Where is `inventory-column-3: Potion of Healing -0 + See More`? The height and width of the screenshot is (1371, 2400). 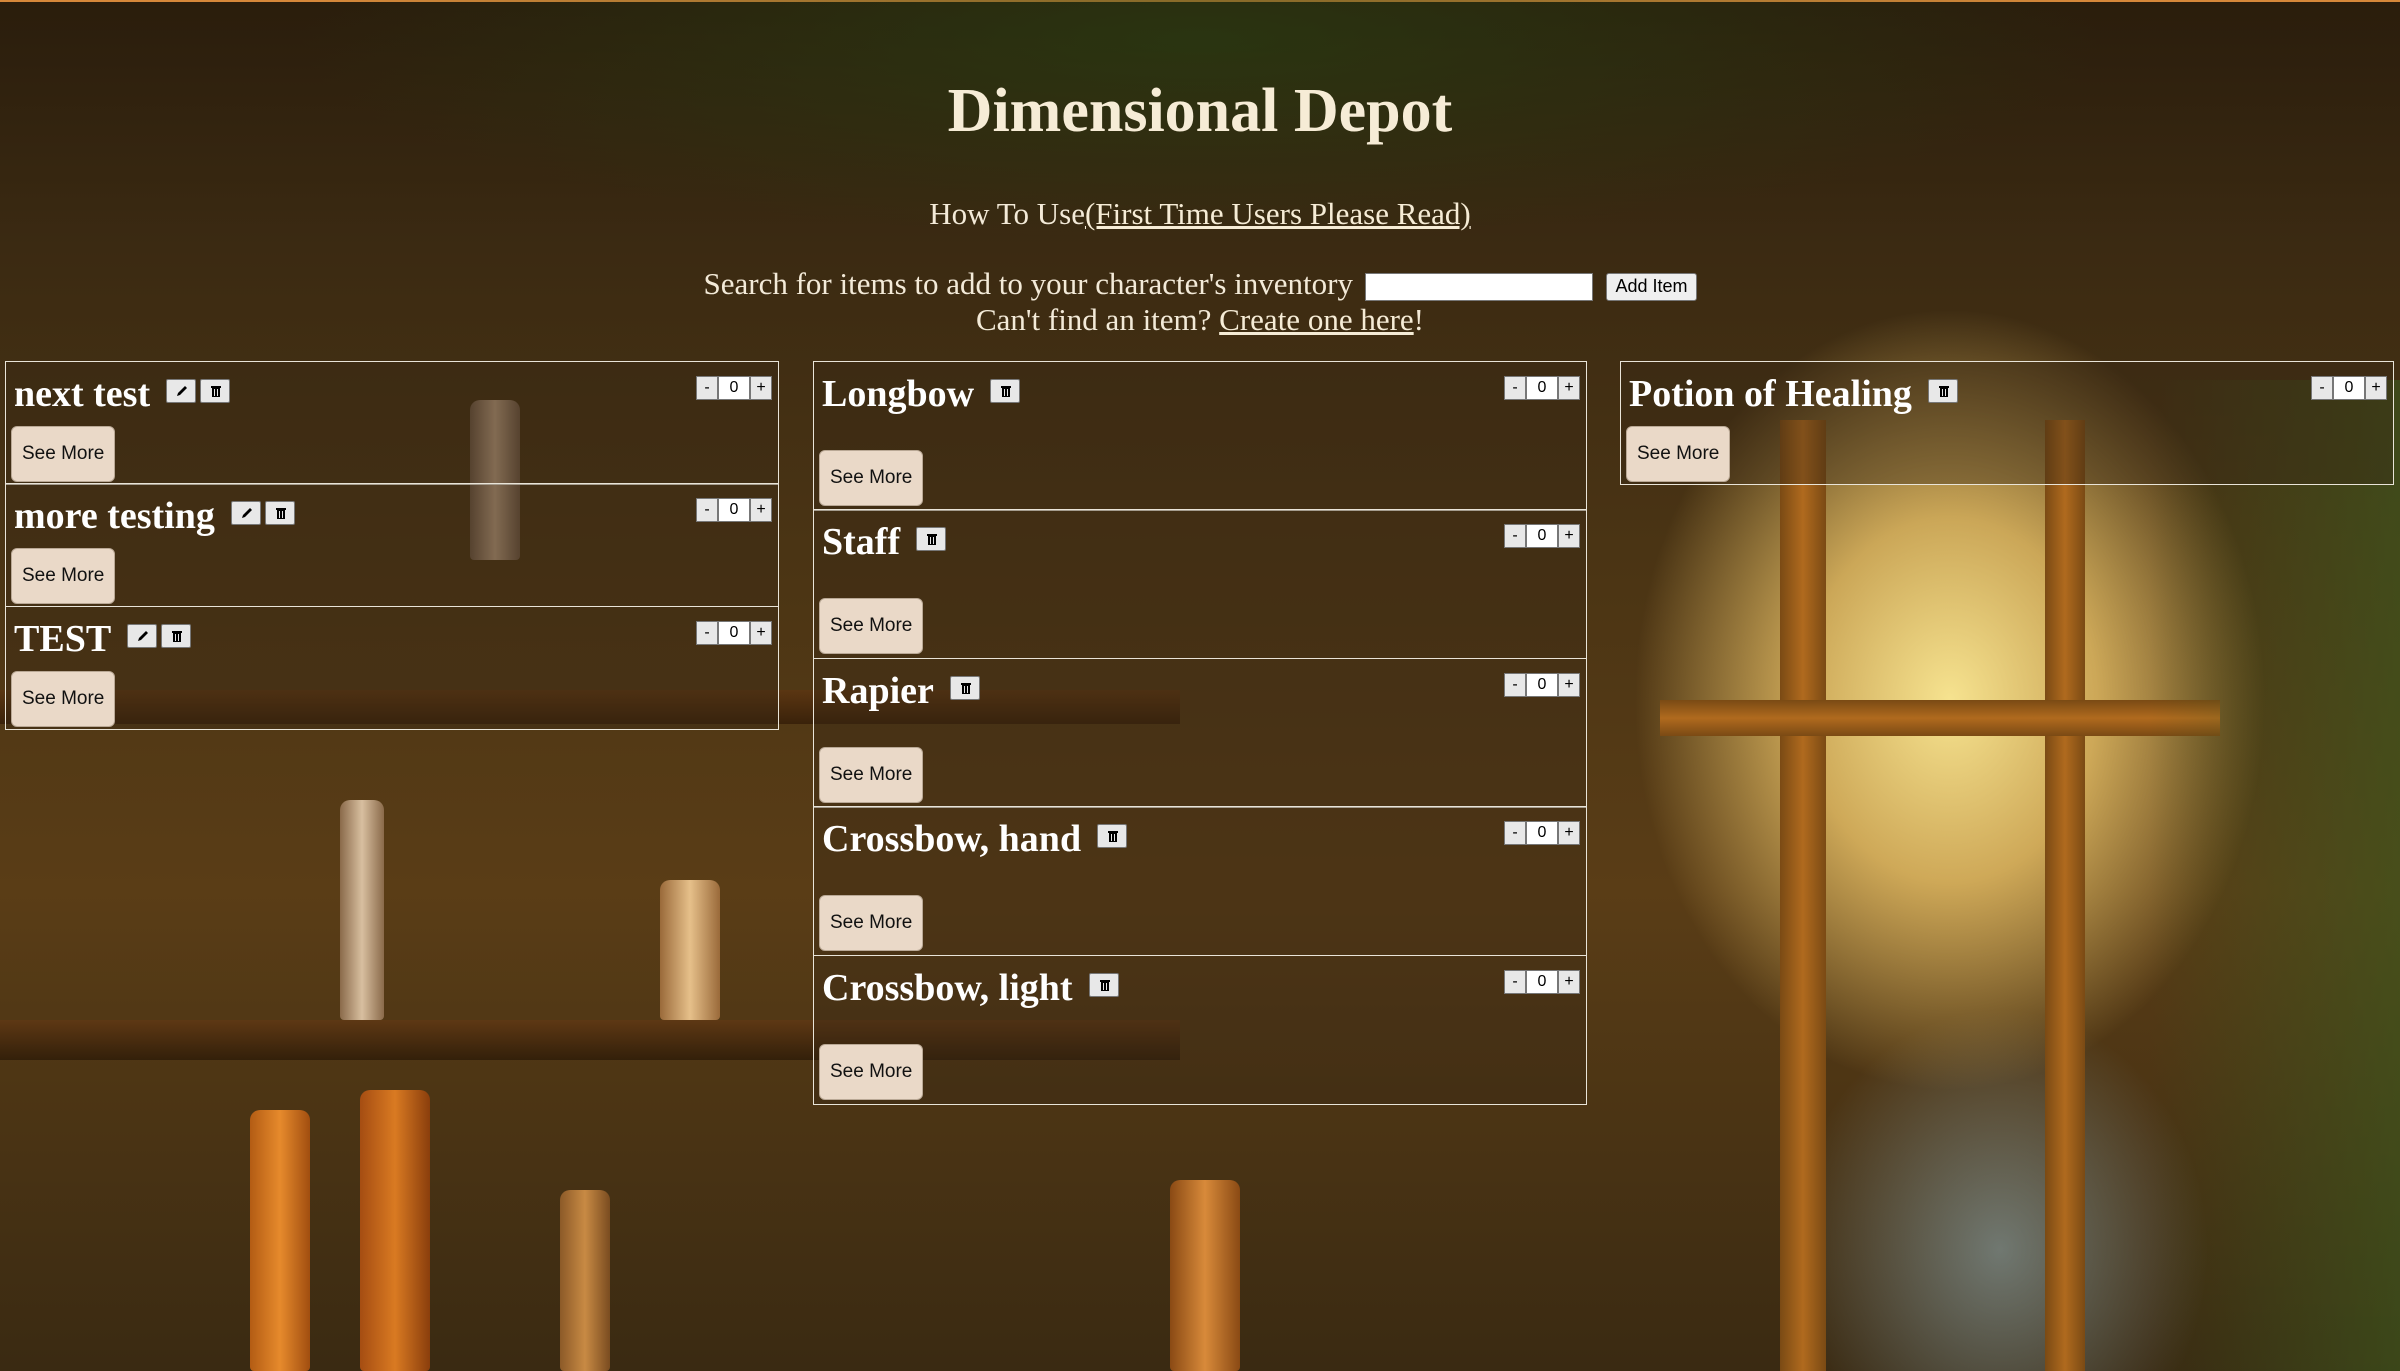
inventory-column-3: Potion of Healing -0 + See More is located at coordinates (2007, 422).